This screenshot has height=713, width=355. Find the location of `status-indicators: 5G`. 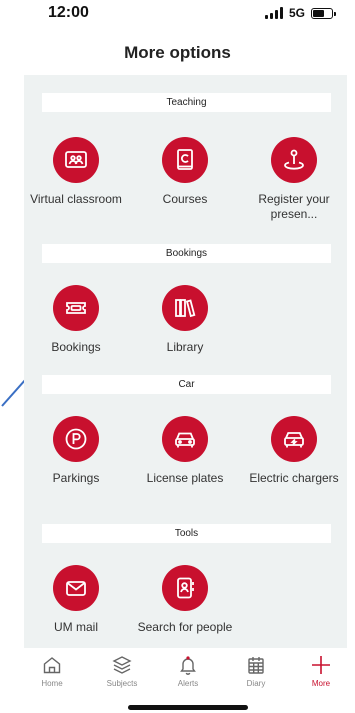

status-indicators: 5G is located at coordinates (300, 13).